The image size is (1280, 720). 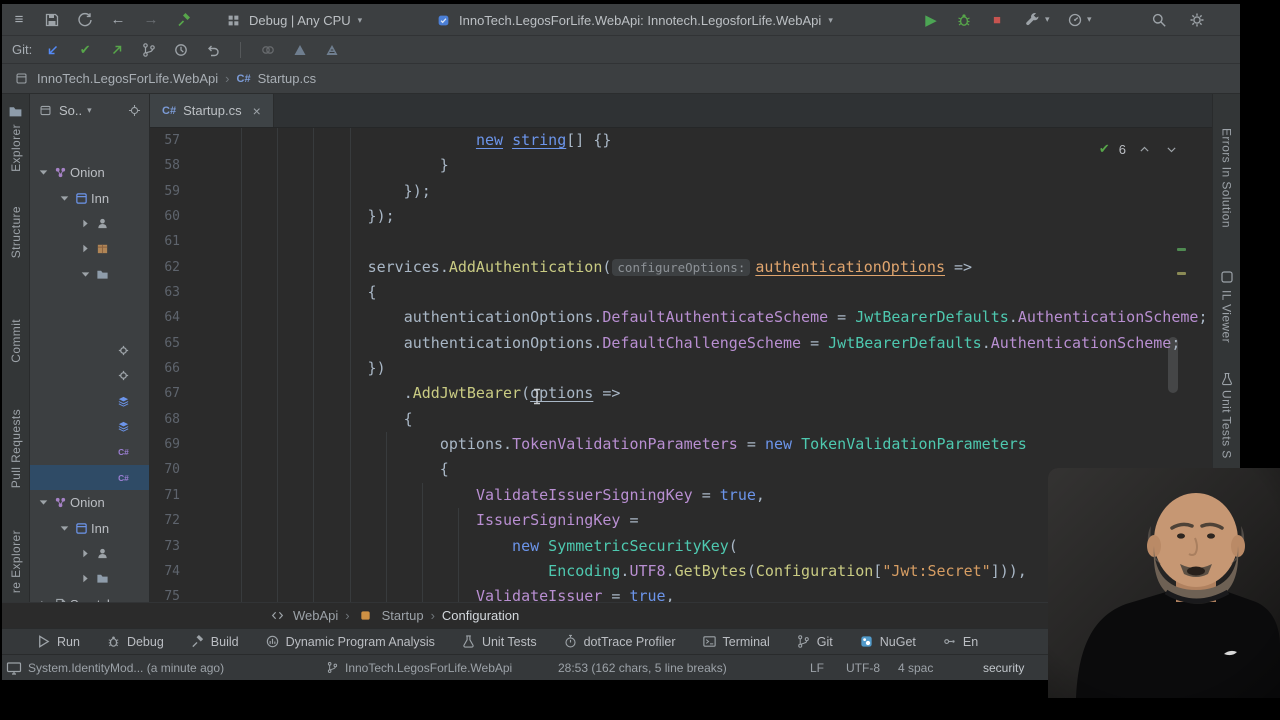 I want to click on forward-icon: →, so click(x=151, y=20).